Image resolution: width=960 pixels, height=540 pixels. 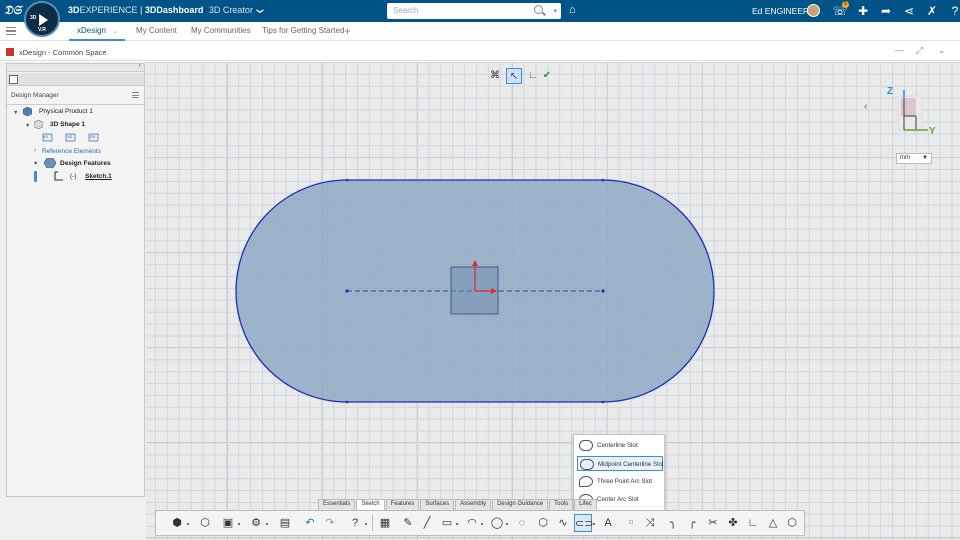 What do you see at coordinates (865, 106) in the screenshot?
I see `compass-rotate-left-icon: ‹` at bounding box center [865, 106].